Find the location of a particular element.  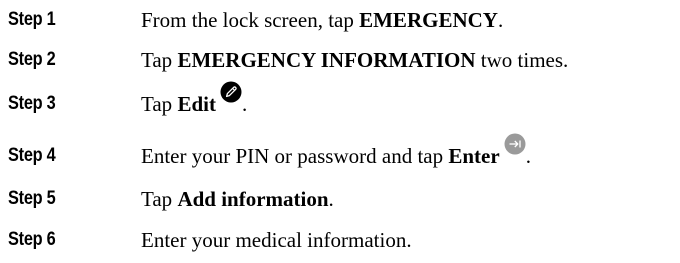

step-instruction: Tap EMERGENCY INFORMATION two times. is located at coordinates (354, 60).